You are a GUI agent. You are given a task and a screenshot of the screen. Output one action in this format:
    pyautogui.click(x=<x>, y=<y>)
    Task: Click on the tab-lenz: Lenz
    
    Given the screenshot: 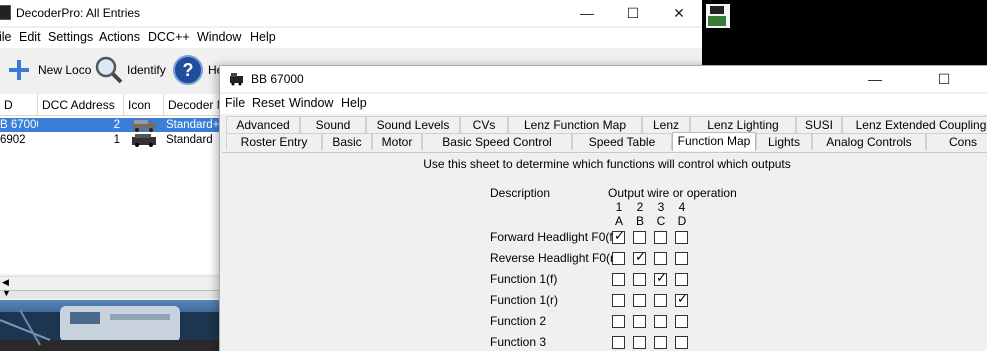 What is the action you would take?
    pyautogui.click(x=666, y=124)
    